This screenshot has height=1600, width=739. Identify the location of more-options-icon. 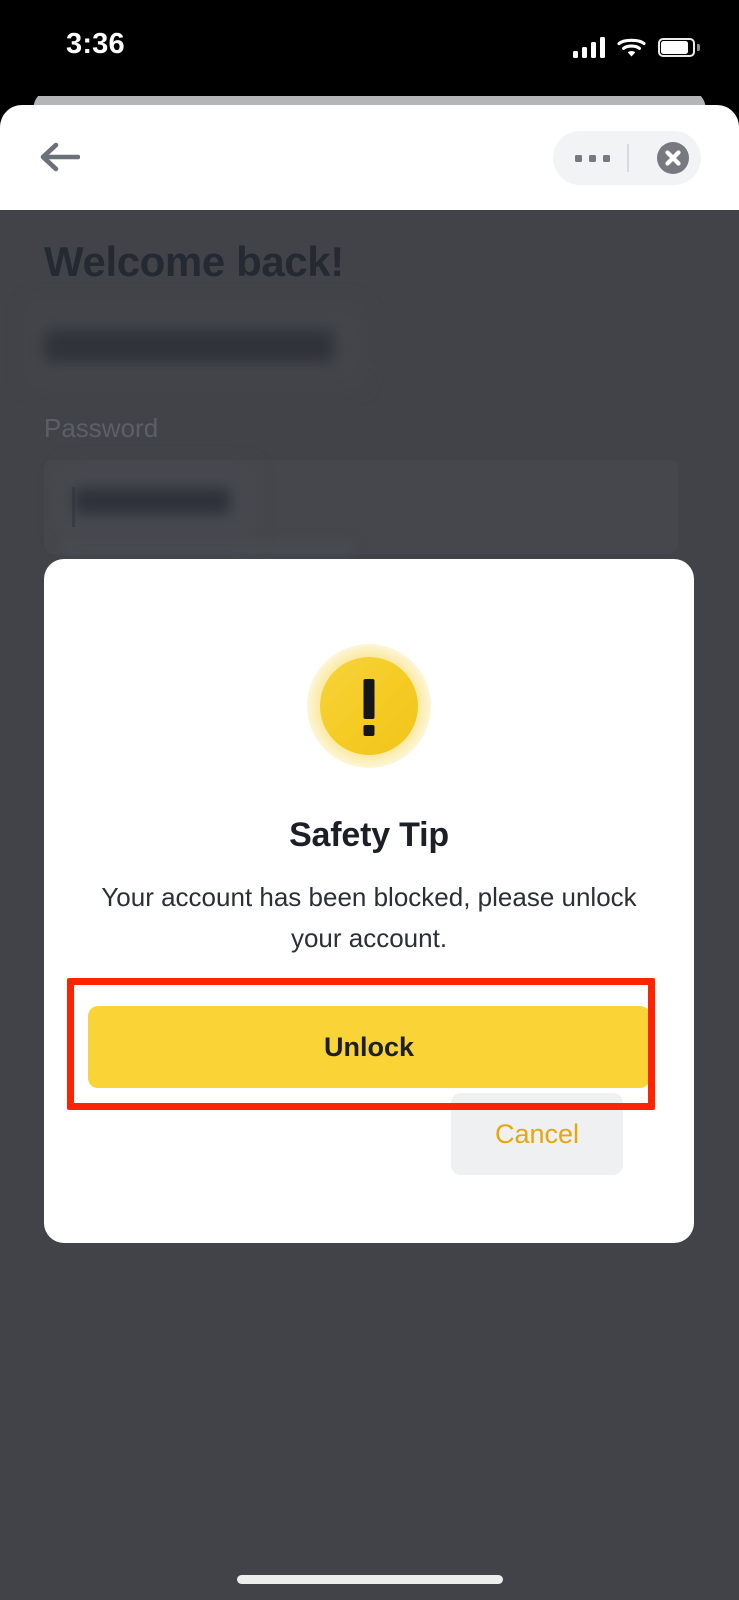
(592, 158).